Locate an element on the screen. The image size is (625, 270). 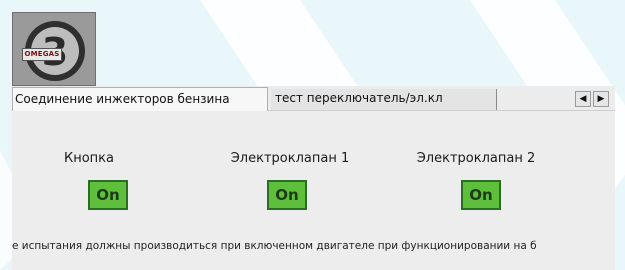
scroll-left-icon: ◀ is located at coordinates (583, 99).